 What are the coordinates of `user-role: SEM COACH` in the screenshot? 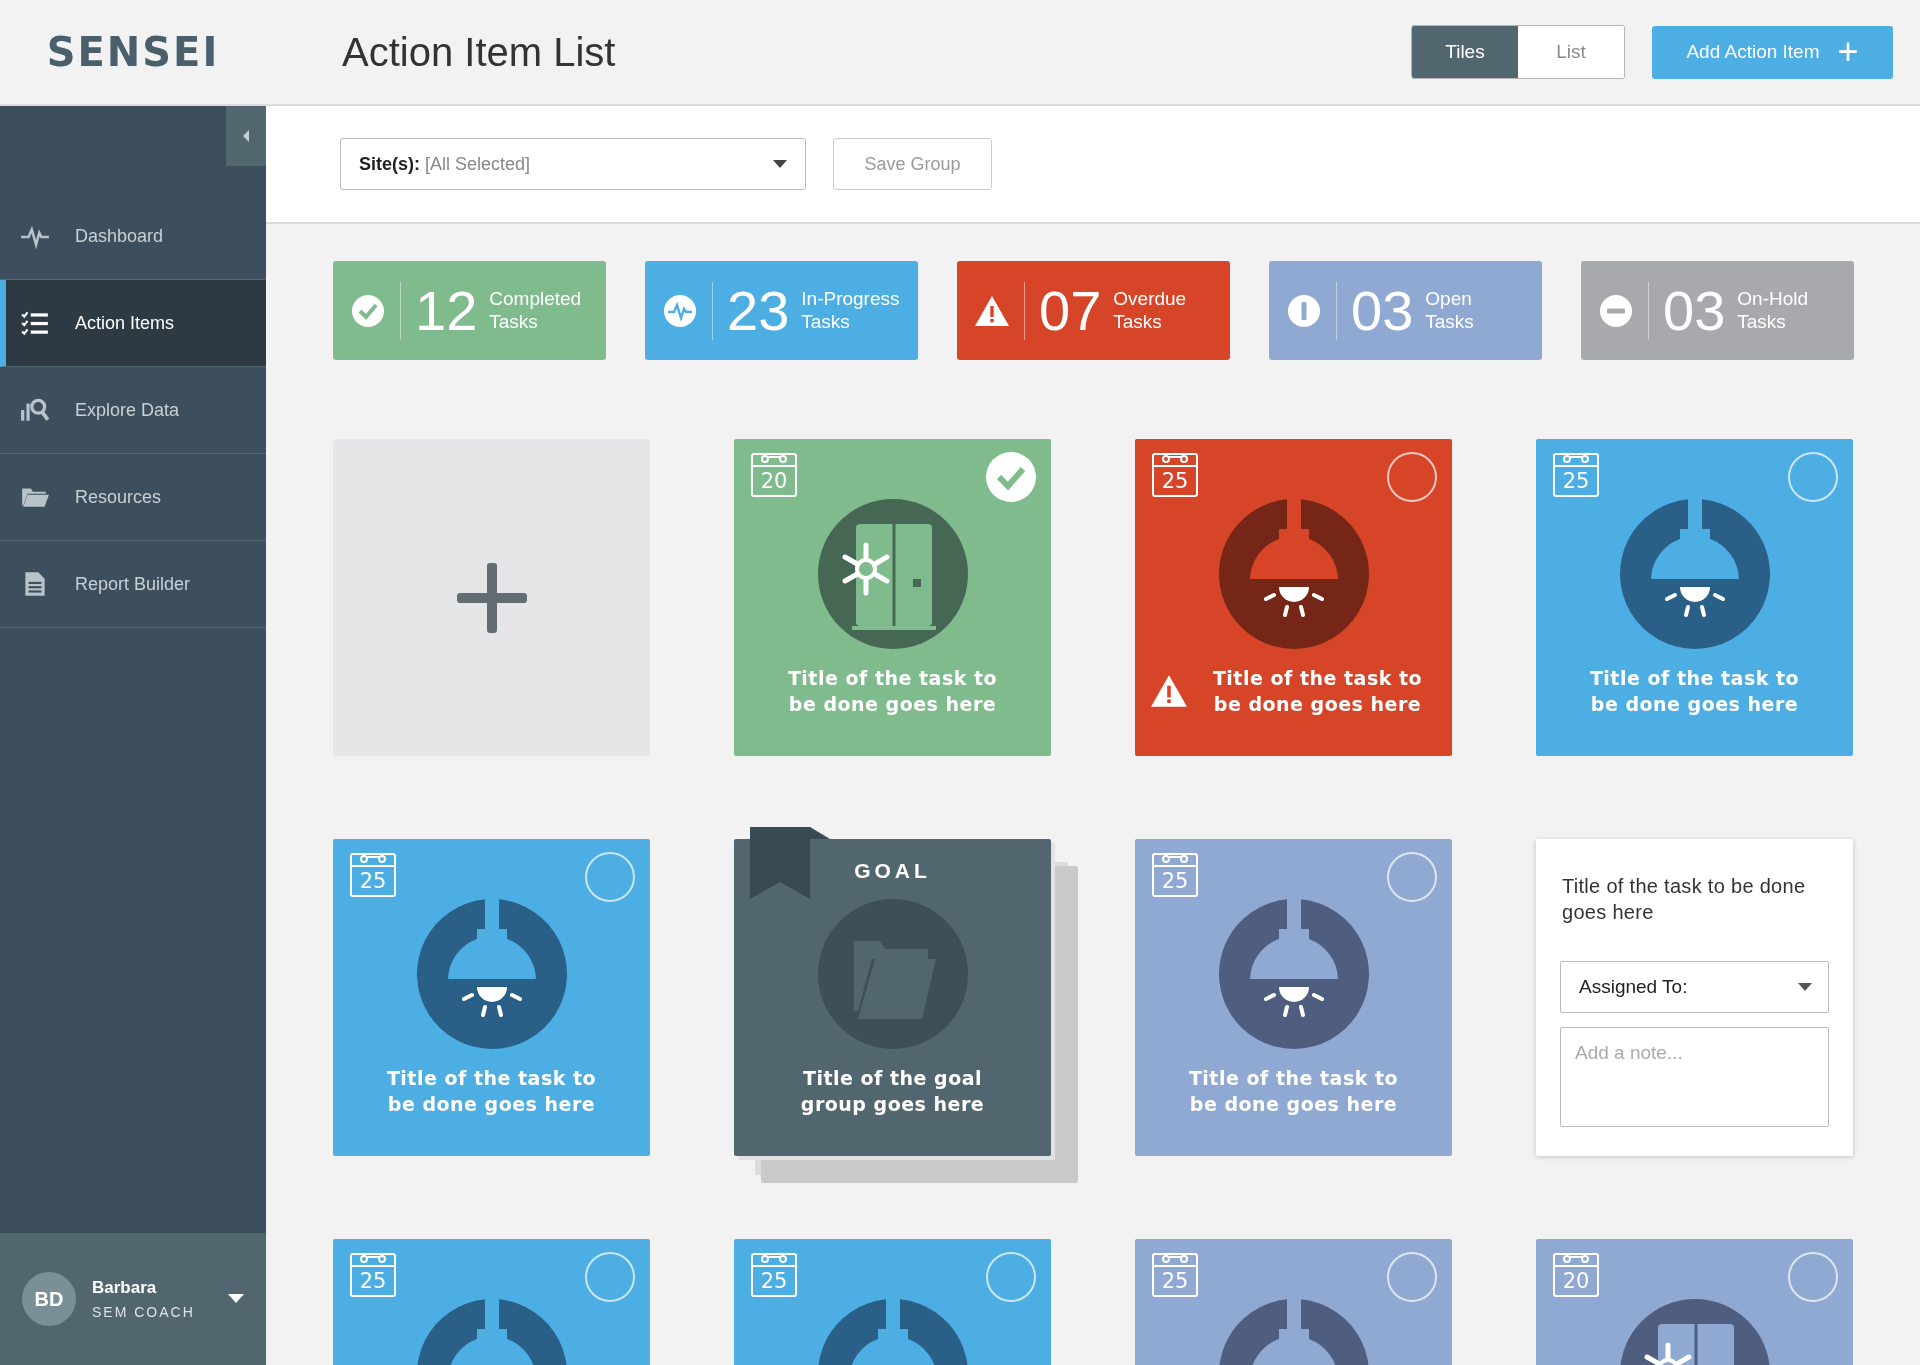 It's located at (144, 1312).